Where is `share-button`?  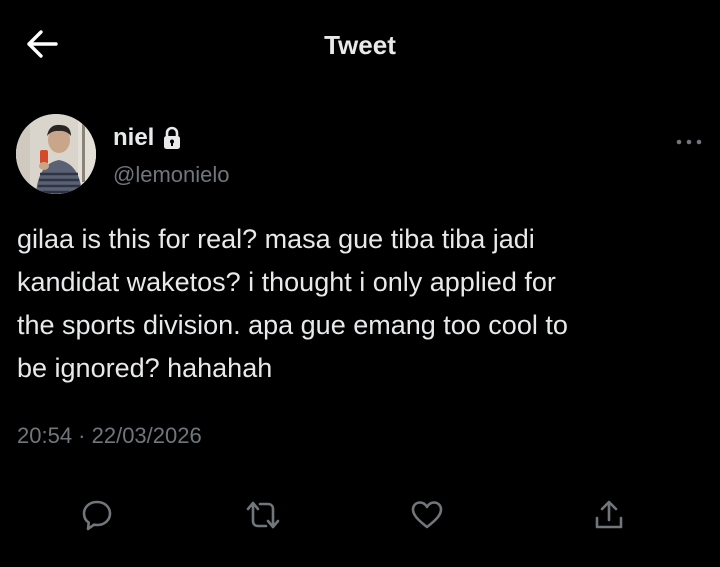 share-button is located at coordinates (609, 515).